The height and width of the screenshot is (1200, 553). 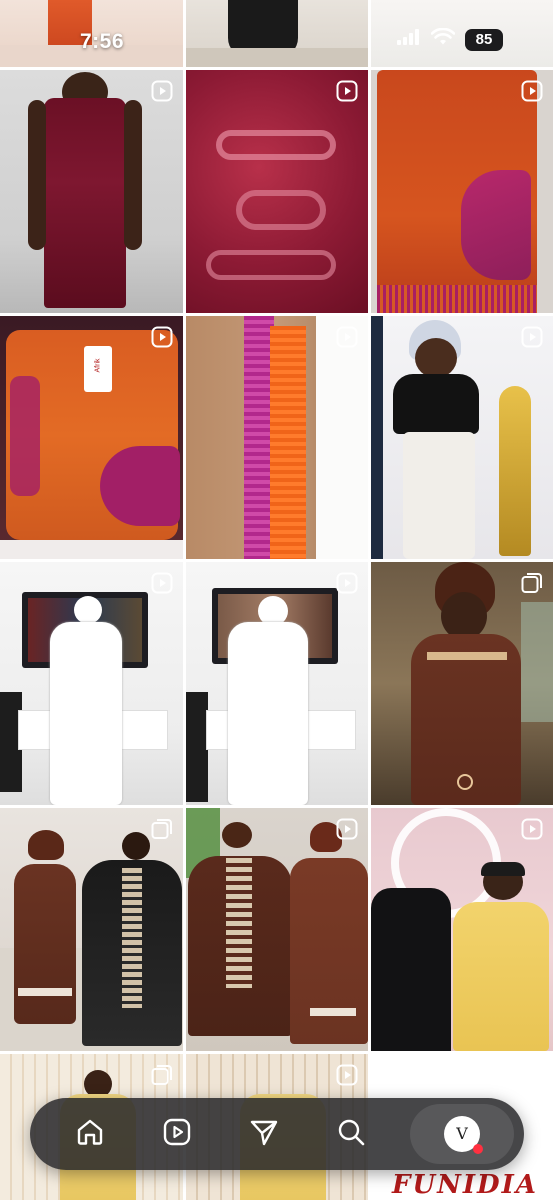 I want to click on battery-indicator: 85, so click(x=484, y=39).